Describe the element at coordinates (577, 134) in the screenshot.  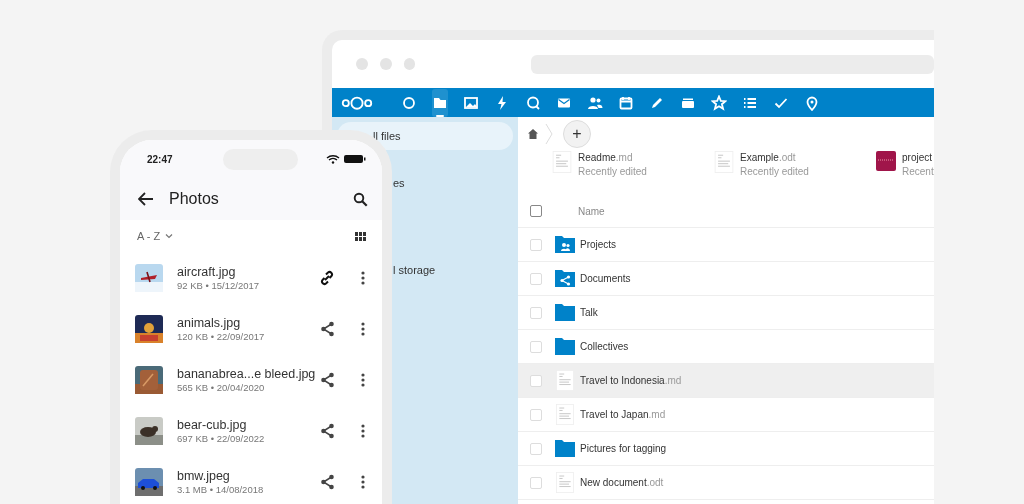
I see `add-button: +` at that location.